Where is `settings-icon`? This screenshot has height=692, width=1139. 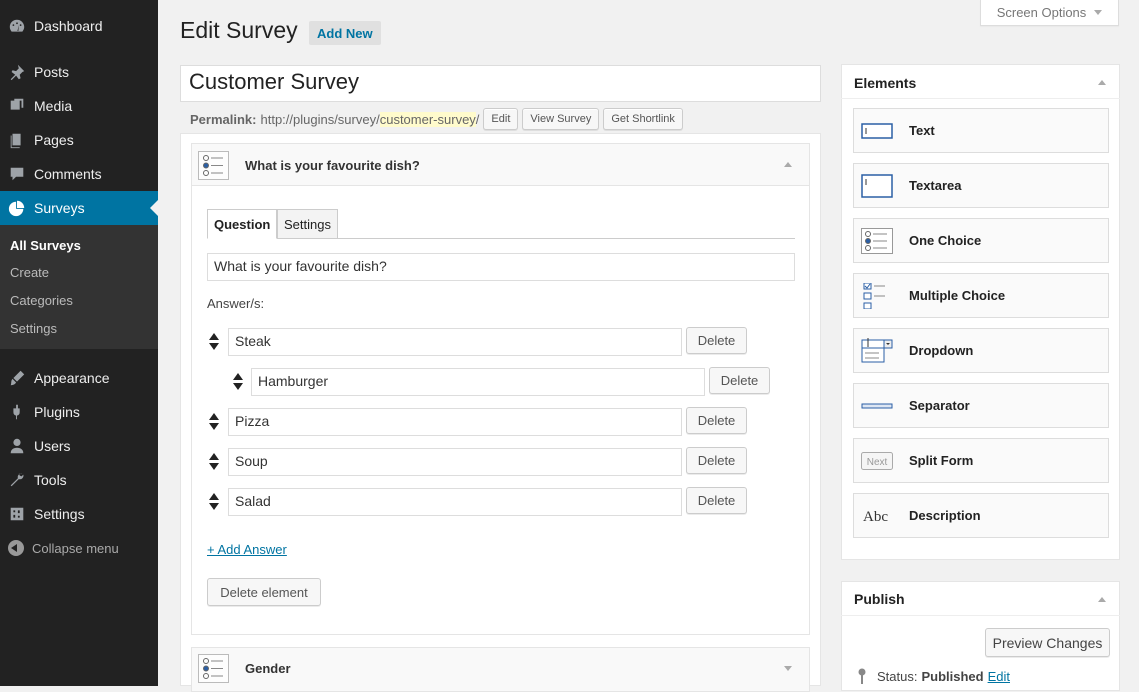 settings-icon is located at coordinates (17, 514).